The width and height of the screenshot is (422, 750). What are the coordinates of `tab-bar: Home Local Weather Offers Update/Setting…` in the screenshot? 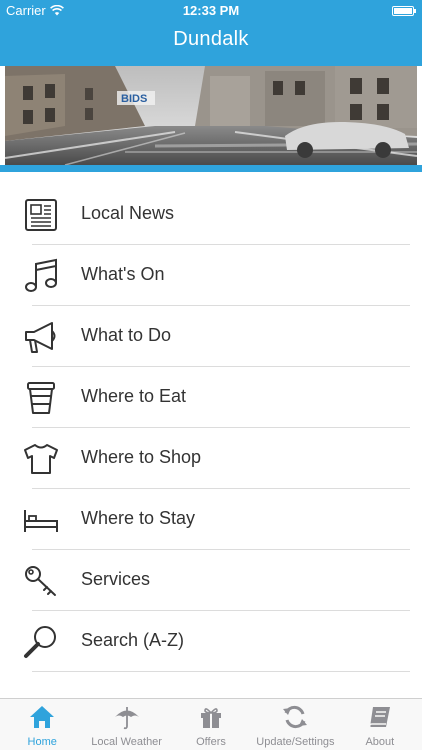 It's located at (211, 724).